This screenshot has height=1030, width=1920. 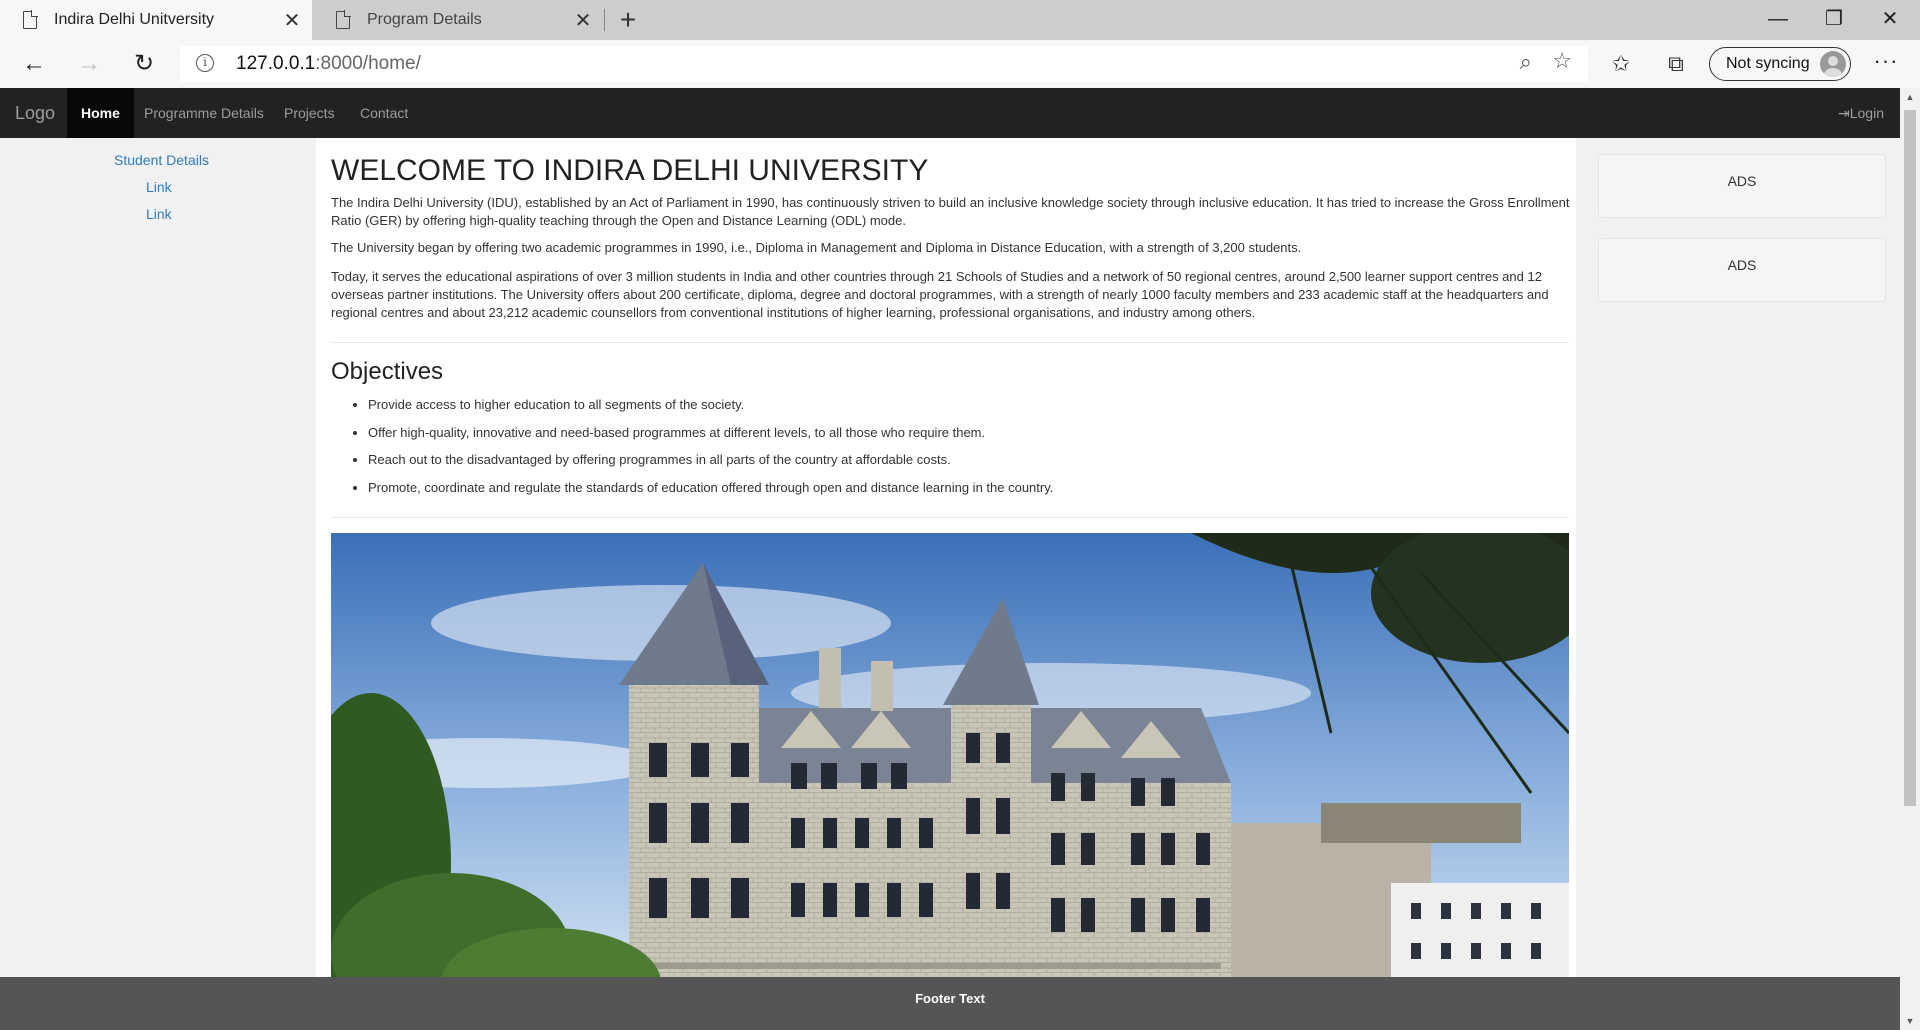 What do you see at coordinates (950, 1003) in the screenshot?
I see `page-footer: Footer Text` at bounding box center [950, 1003].